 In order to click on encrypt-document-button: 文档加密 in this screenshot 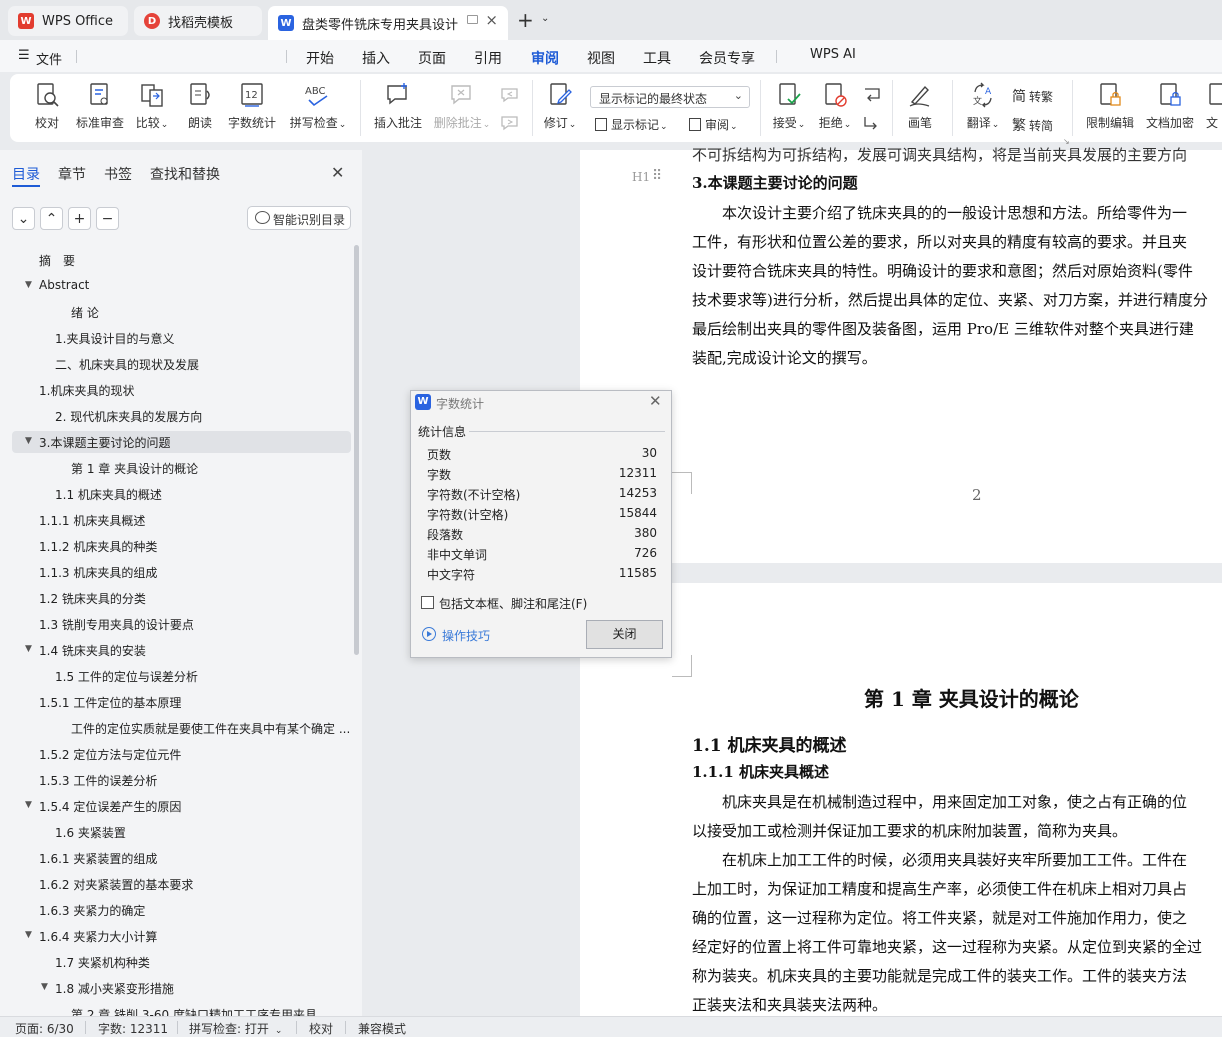, I will do `click(1170, 106)`.